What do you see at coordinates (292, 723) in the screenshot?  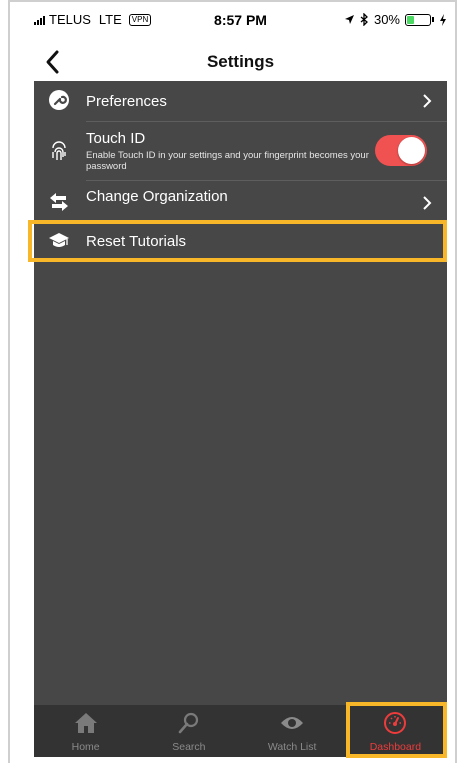 I see `eye-icon` at bounding box center [292, 723].